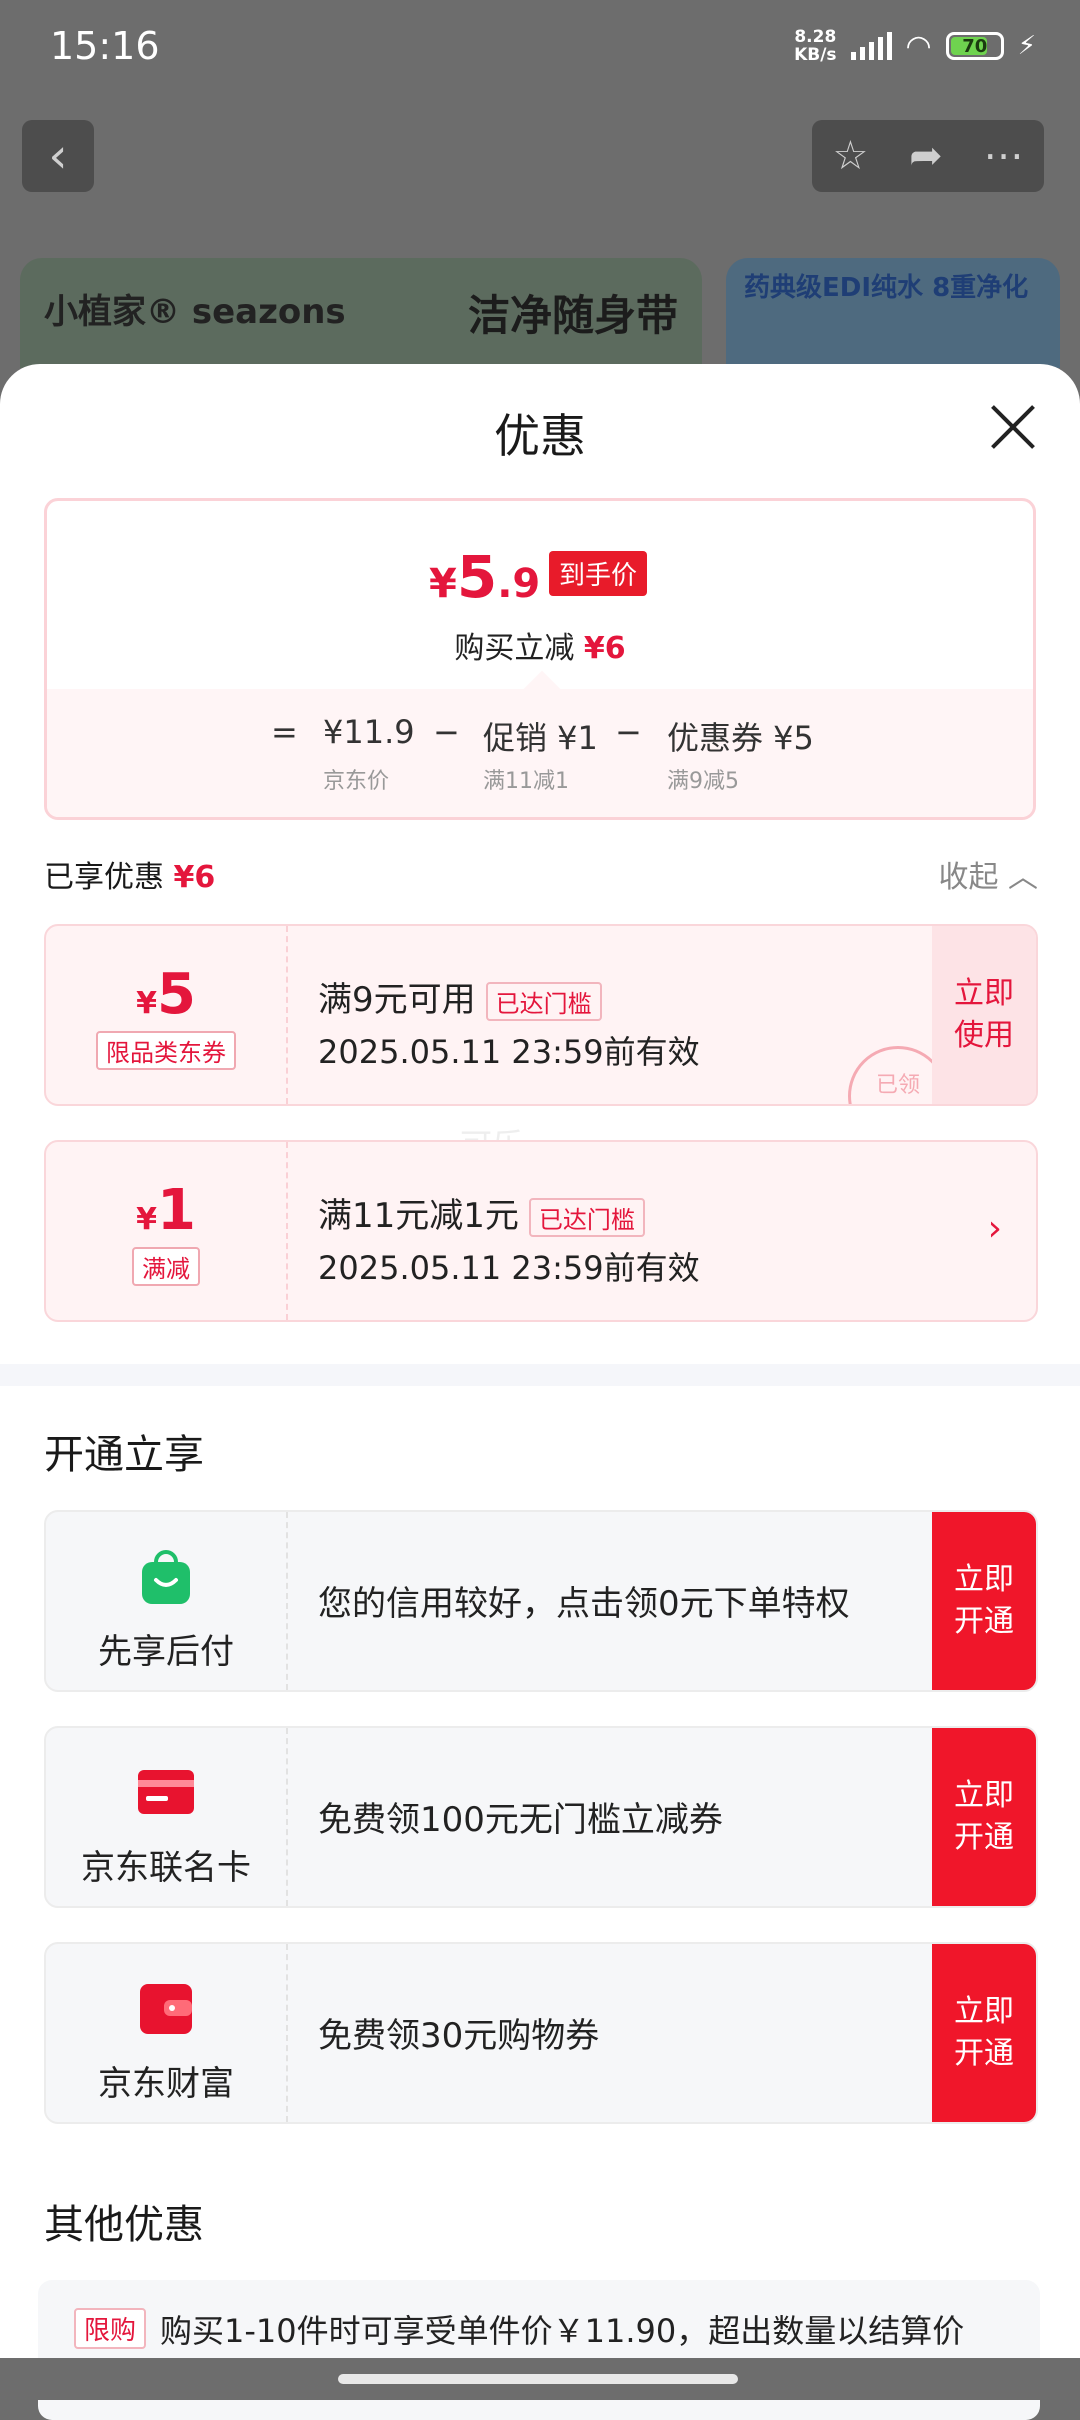 The image size is (1080, 2420). What do you see at coordinates (584, 1604) in the screenshot?
I see `service-desc: 您的信用较好，点击领0元下单特权` at bounding box center [584, 1604].